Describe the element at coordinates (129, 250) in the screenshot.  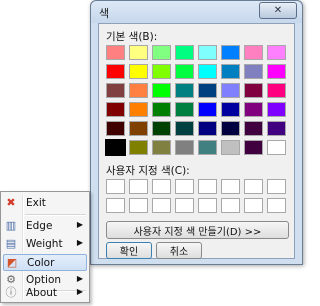
I see `ok-button: 확인` at that location.